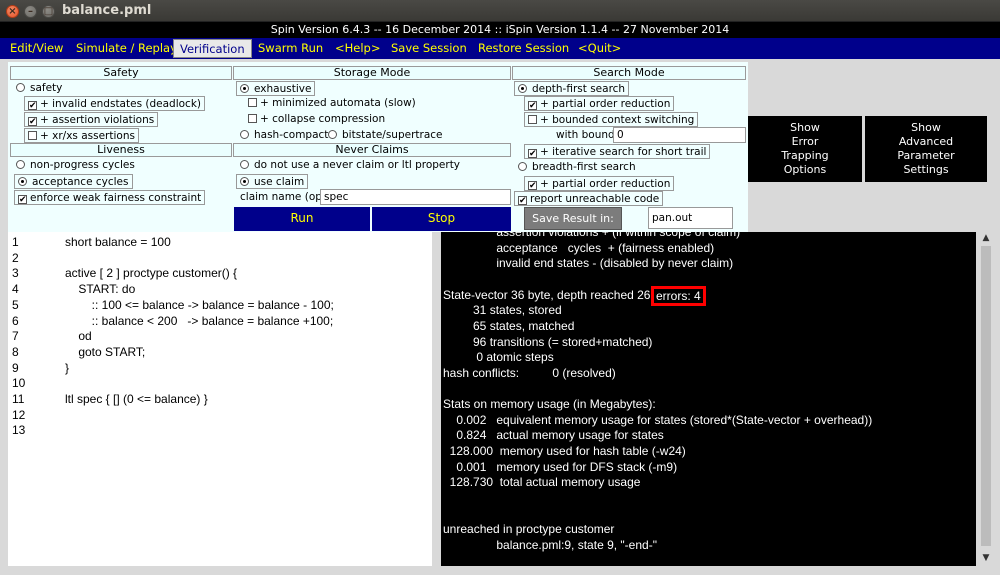 The image size is (1000, 575). Describe the element at coordinates (589, 198) in the screenshot. I see `report-unreachable-checkbox: ✔ report unreachable code` at that location.